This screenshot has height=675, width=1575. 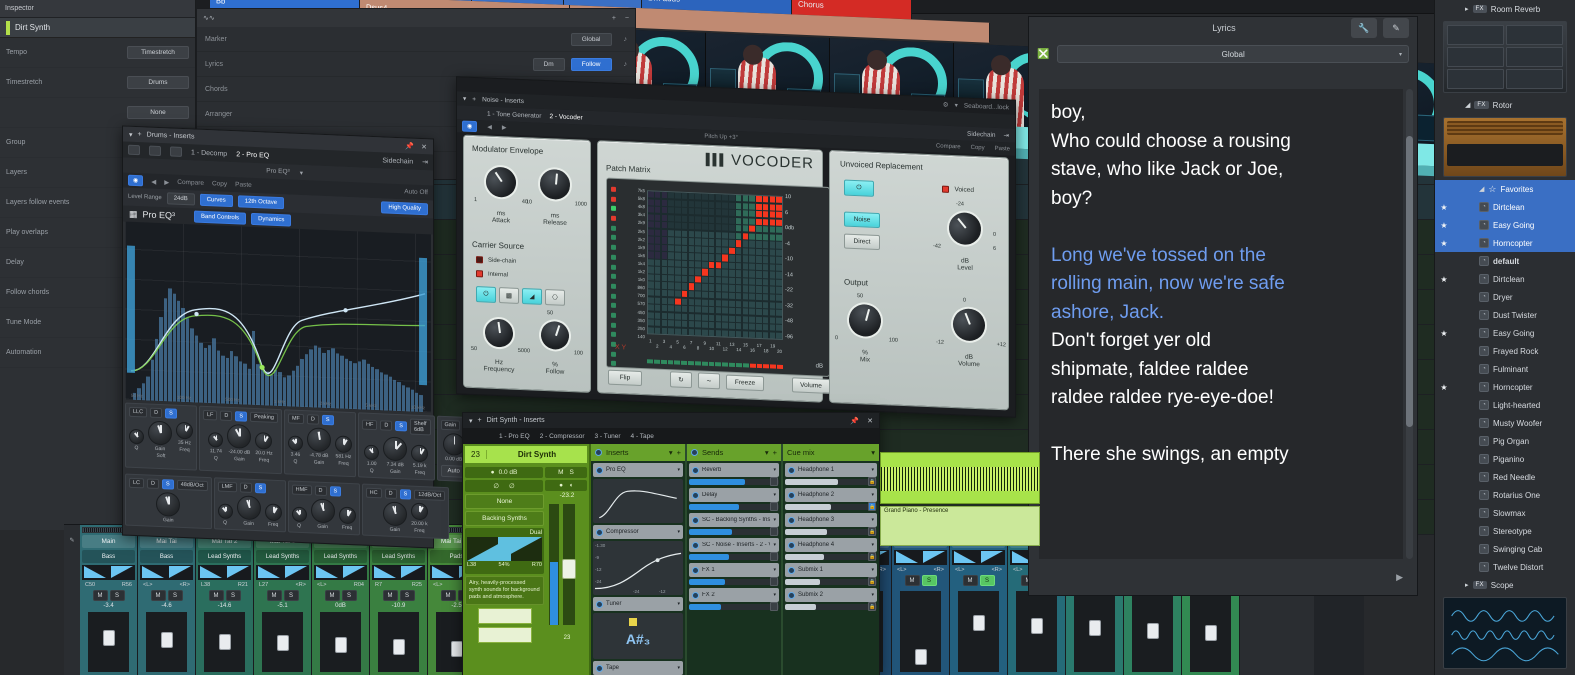 What do you see at coordinates (1444, 207) in the screenshot?
I see `favorite-star-icon: ★` at bounding box center [1444, 207].